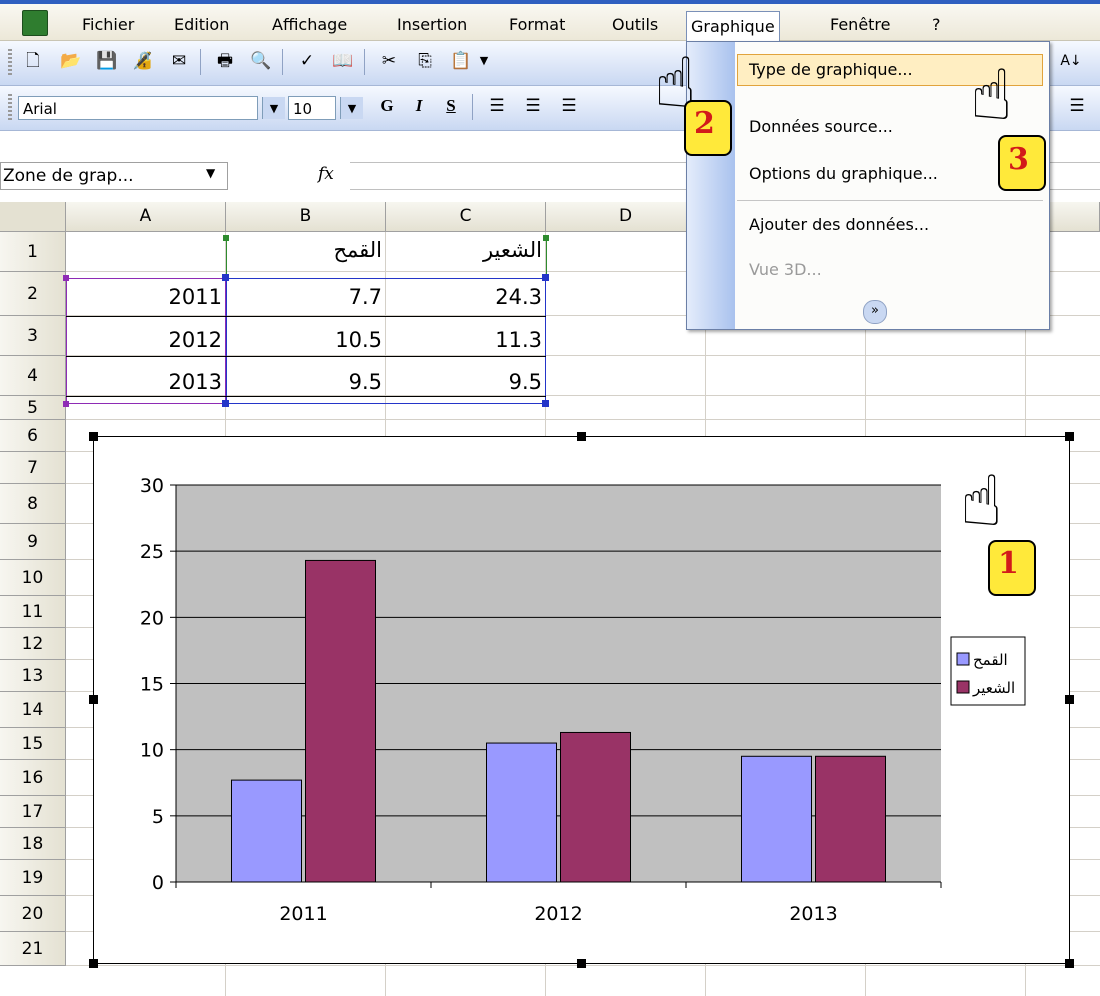 The width and height of the screenshot is (1100, 996). Describe the element at coordinates (425, 61) in the screenshot. I see `copy-icon: ⎘` at that location.